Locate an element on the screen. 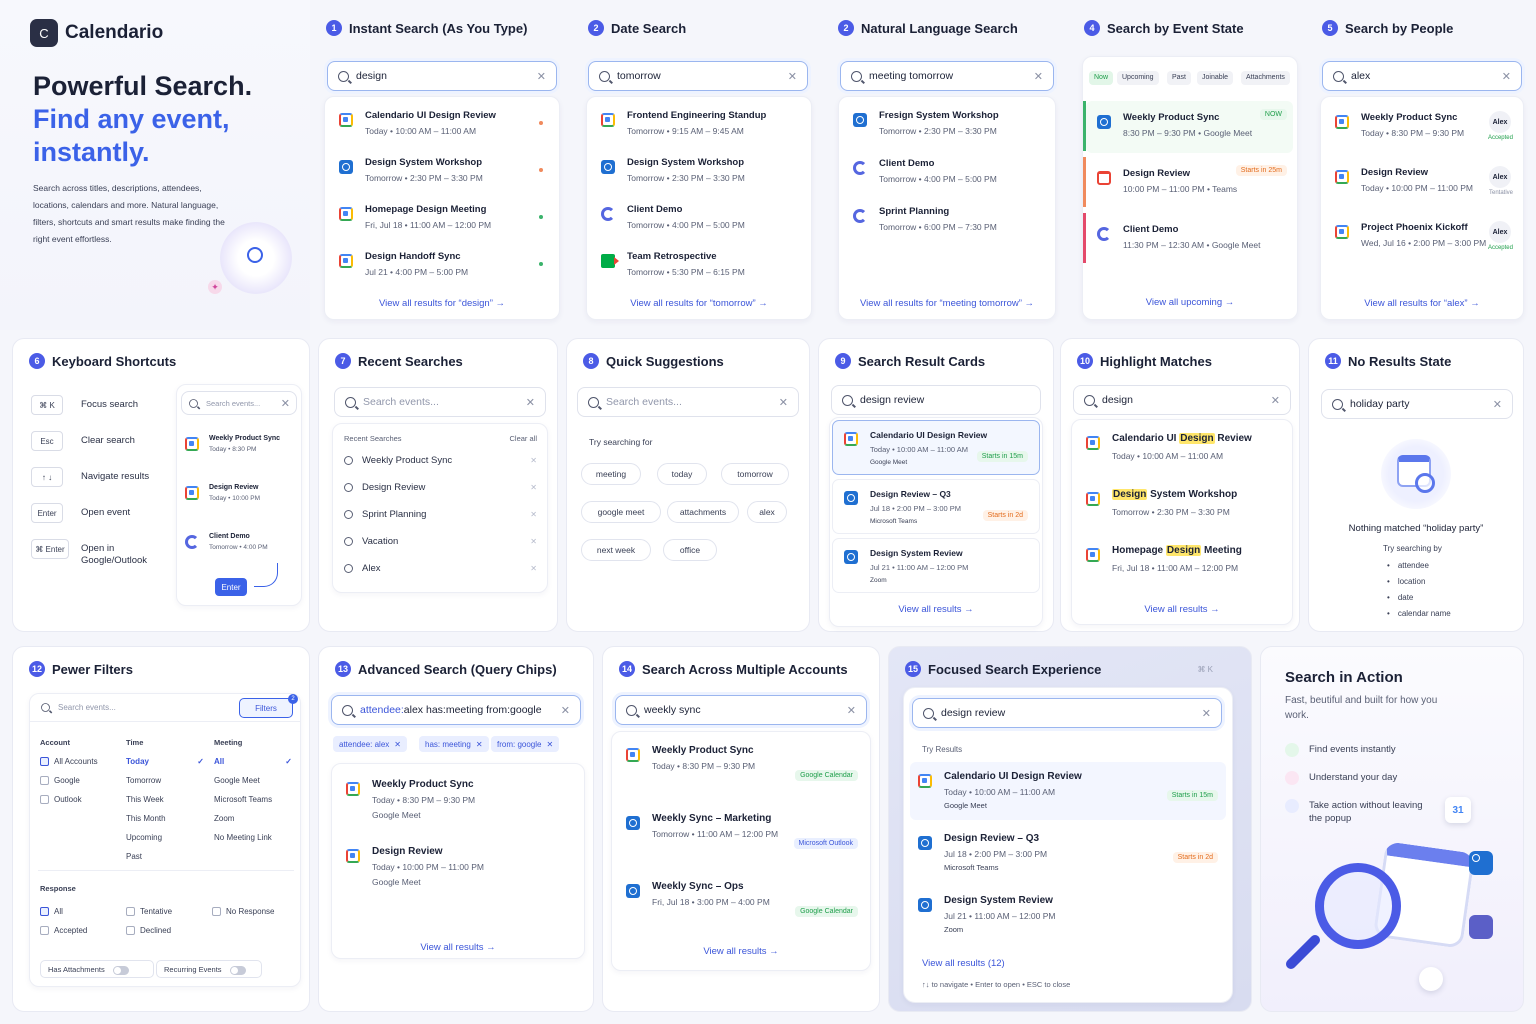 The image size is (1536, 1024). enter-button: Enter is located at coordinates (231, 587).